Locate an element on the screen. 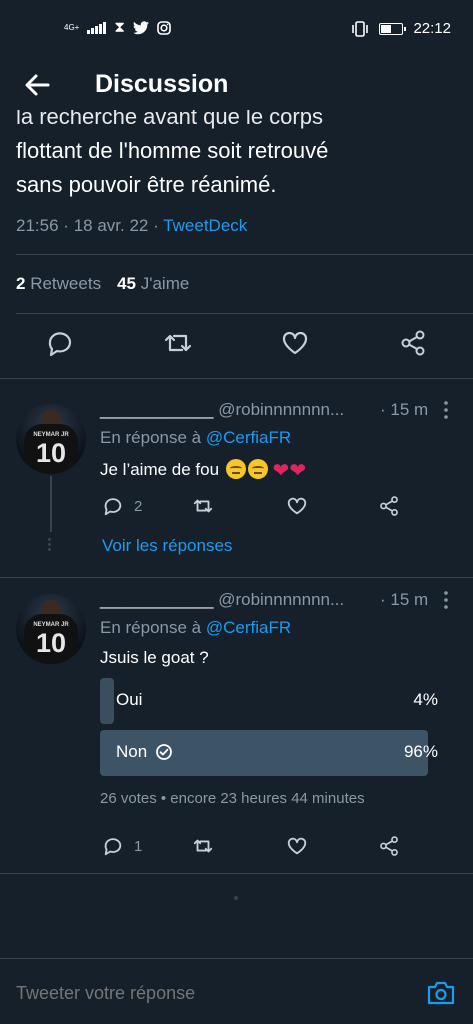 The width and height of the screenshot is (473, 1024). status-bar: 4G+ ⧗ 22:12 is located at coordinates (236, 30).